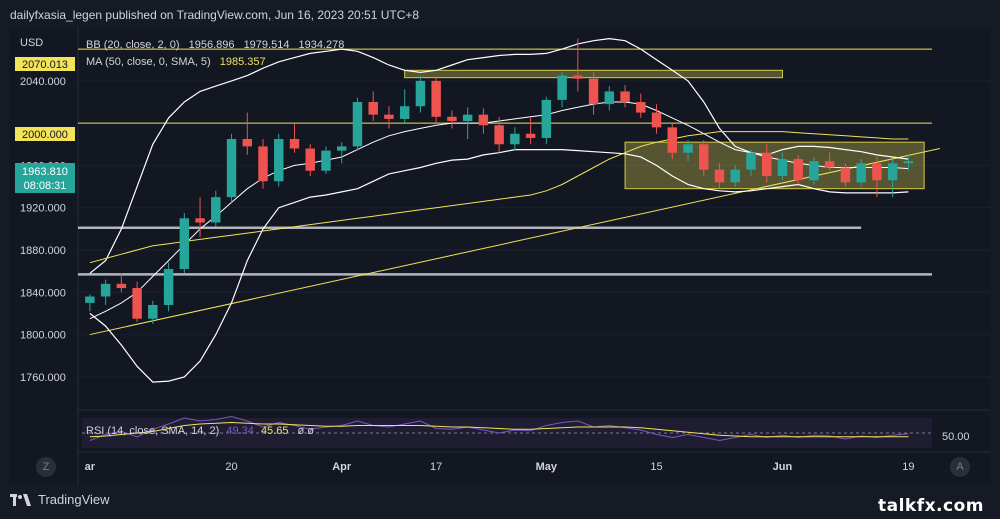 This screenshot has width=1000, height=519. Describe the element at coordinates (43, 378) in the screenshot. I see `y-tick-label: 1760.000` at that location.